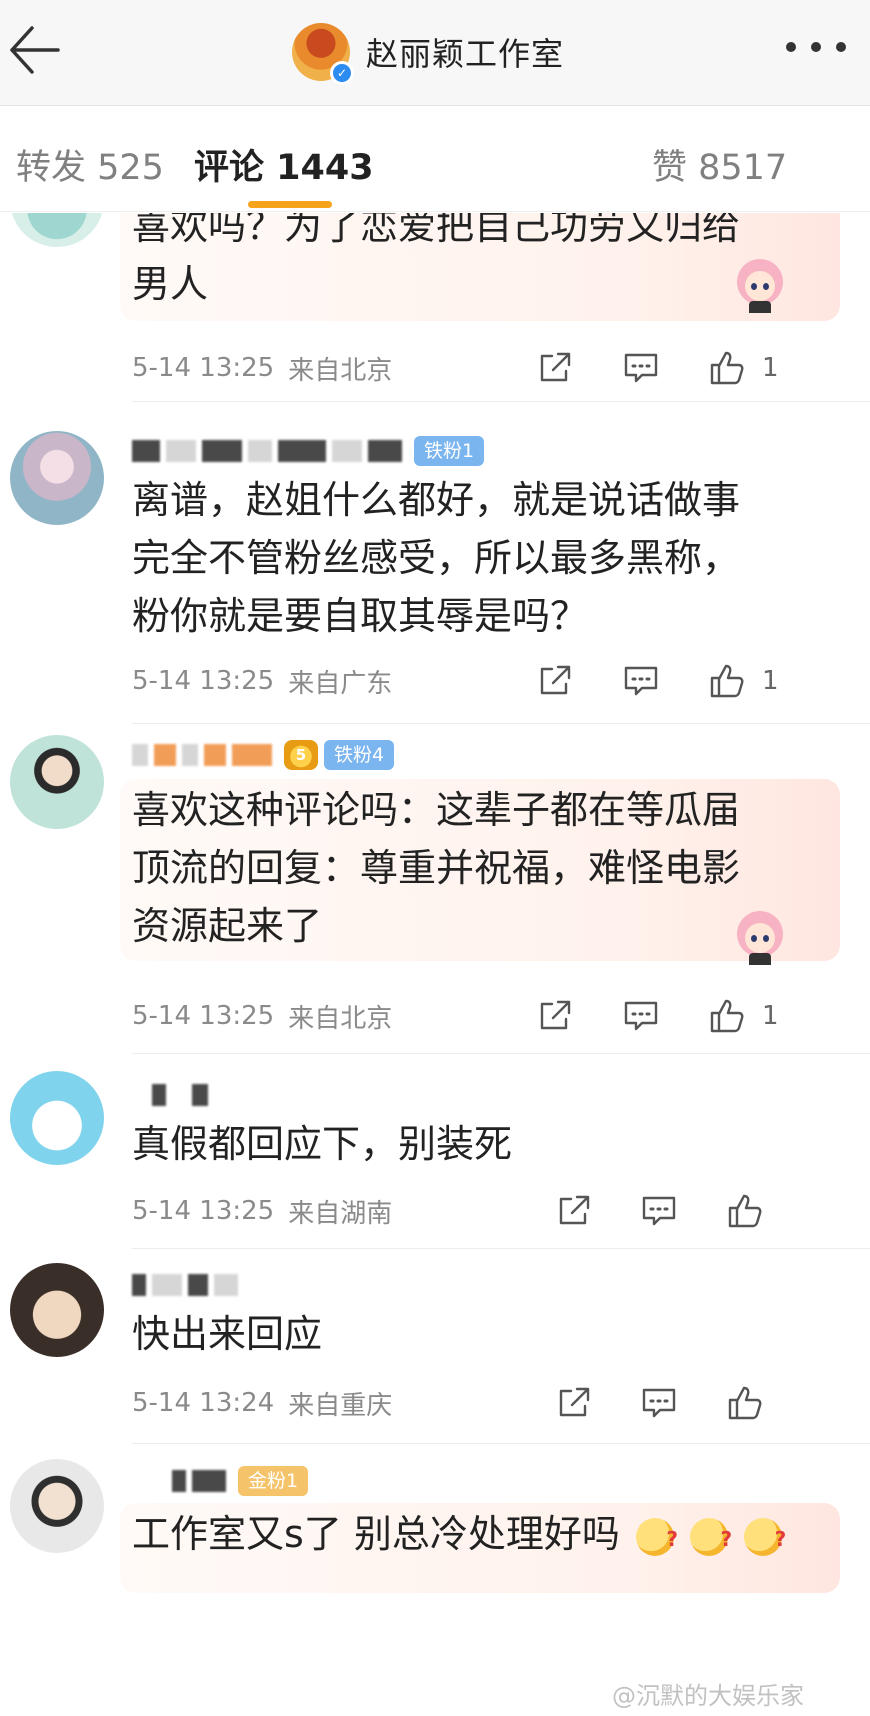 The image size is (870, 1716). Describe the element at coordinates (301, 755) in the screenshot. I see `crown-badge-icon: 5` at that location.